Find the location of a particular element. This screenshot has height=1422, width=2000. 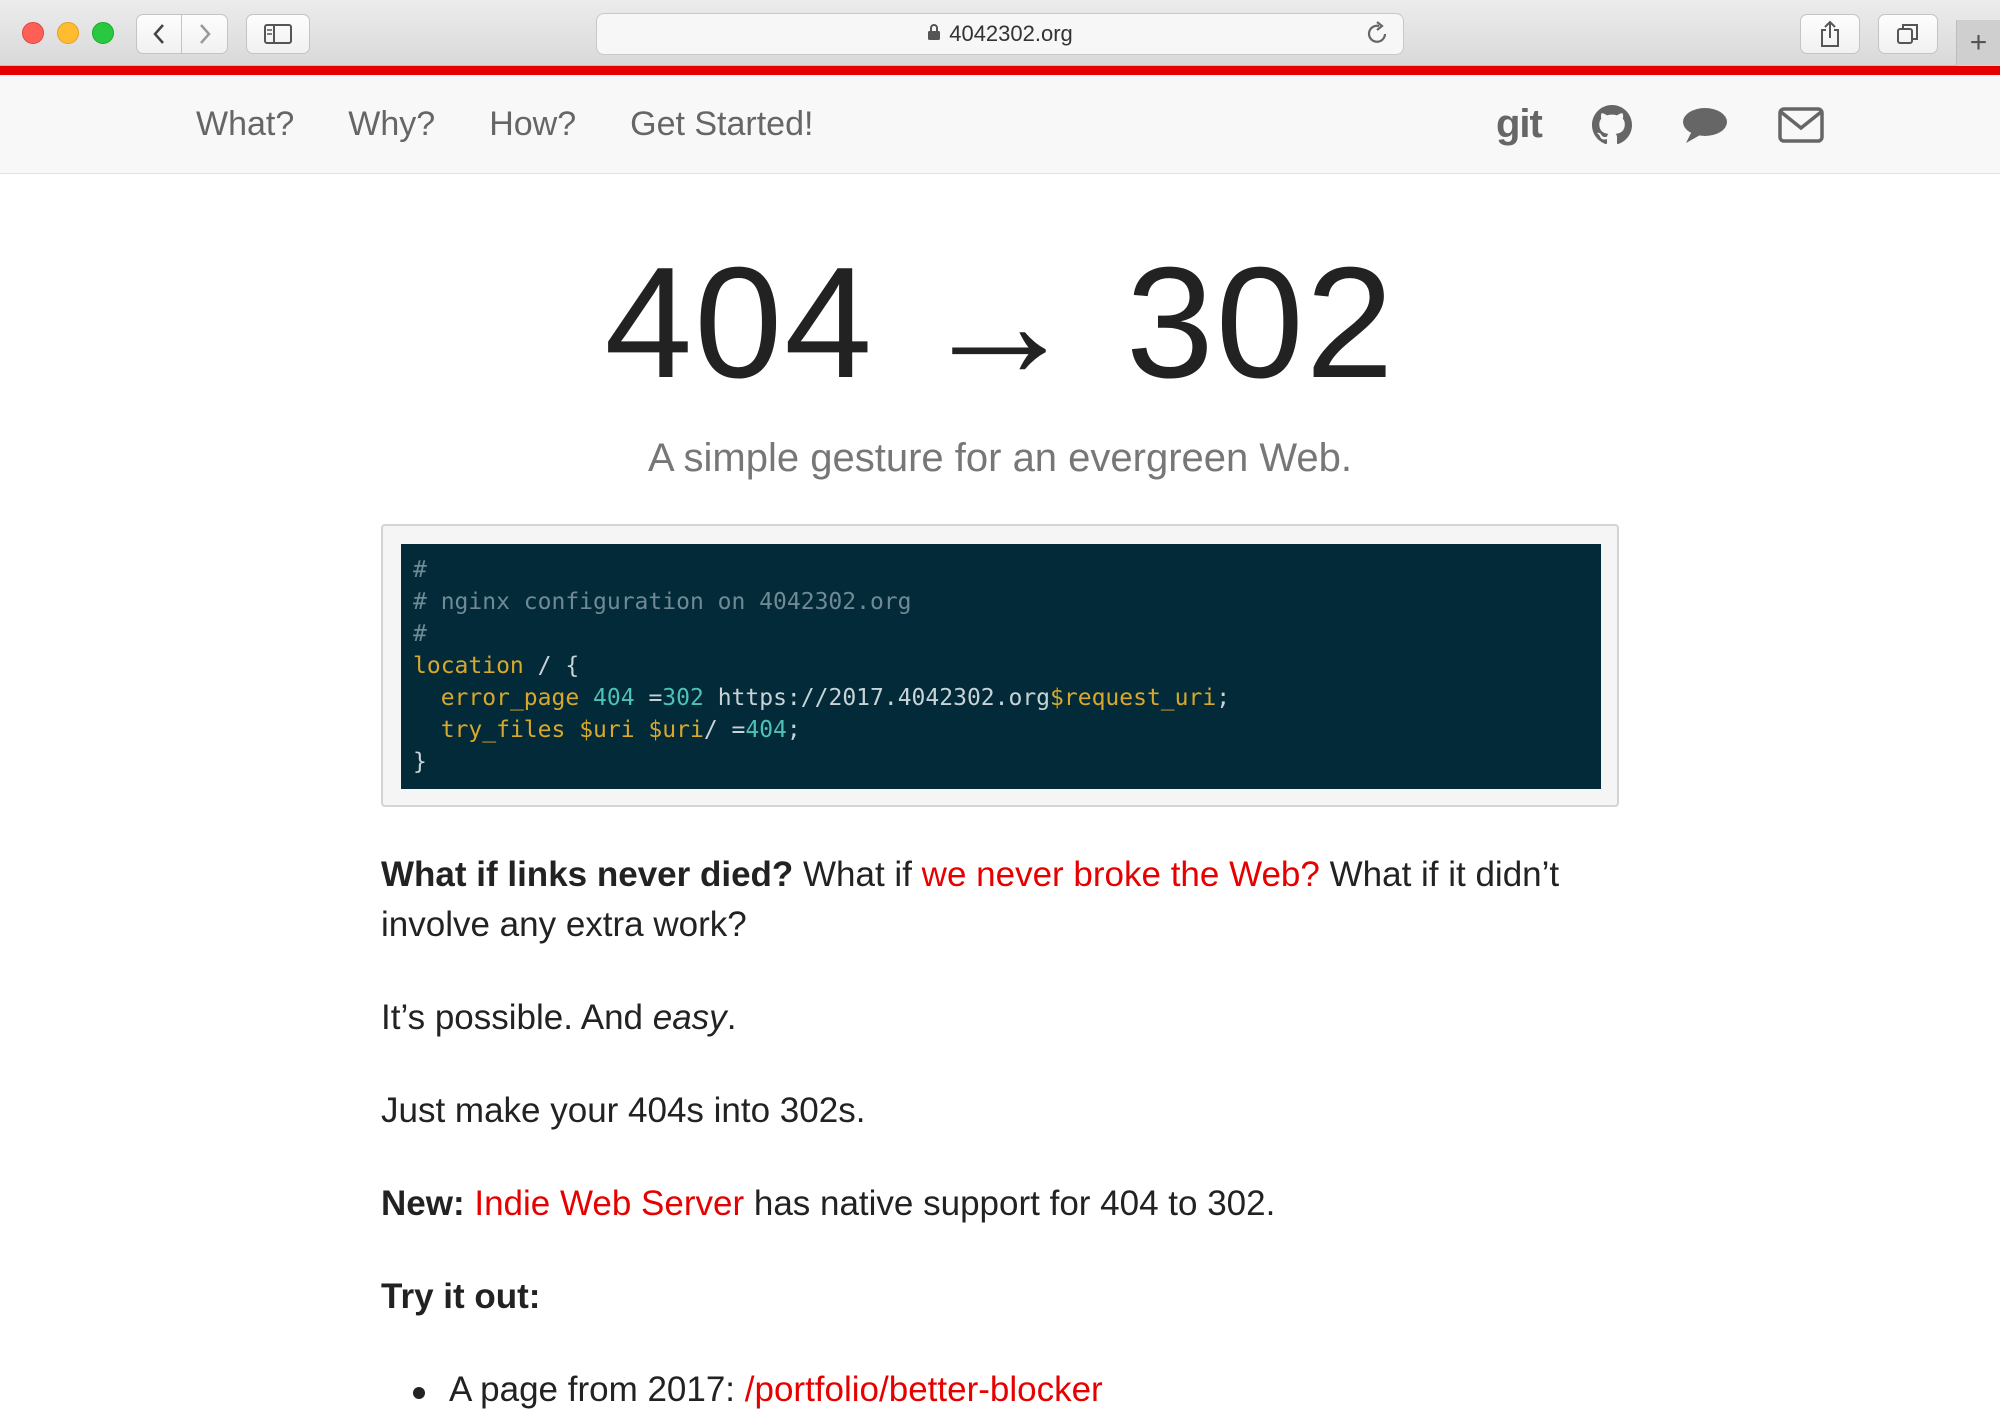

share-button is located at coordinates (1830, 34).